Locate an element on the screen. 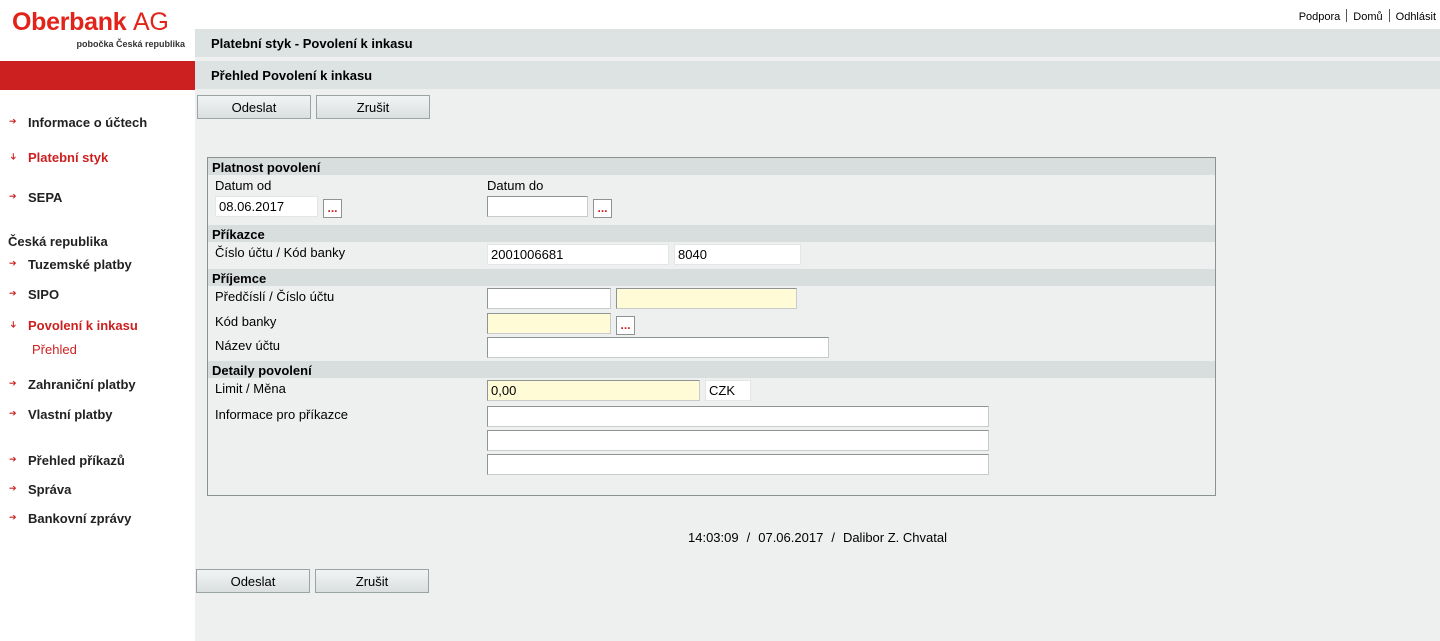 This screenshot has height=641, width=1440. payer-account-field is located at coordinates (578, 254).